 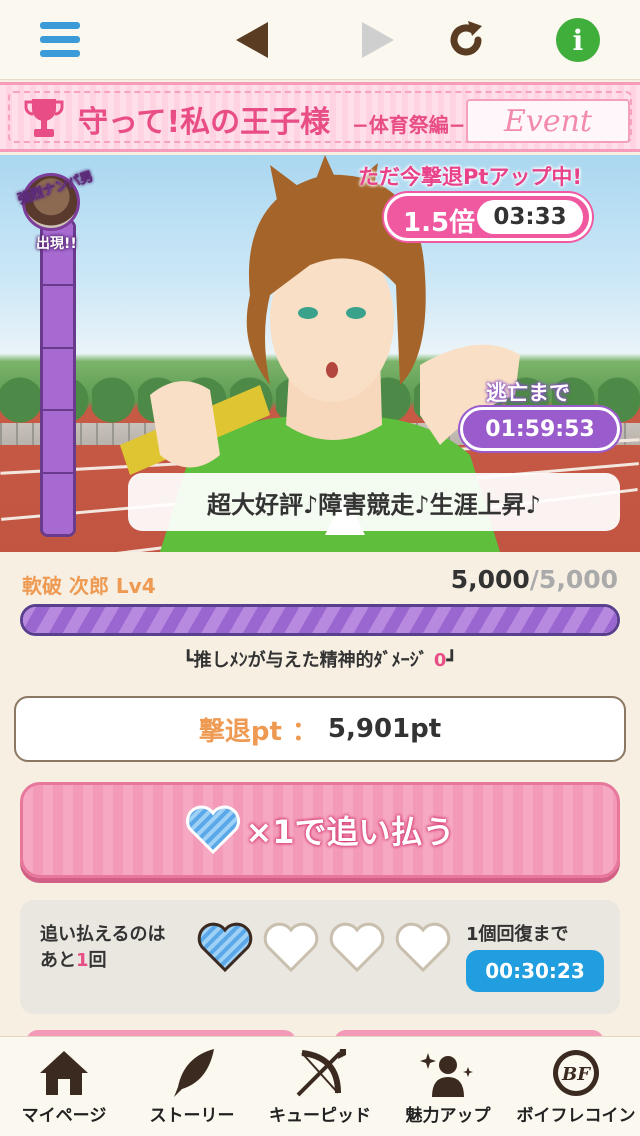 What do you see at coordinates (321, 1073) in the screenshot?
I see `bow-arrow-icon` at bounding box center [321, 1073].